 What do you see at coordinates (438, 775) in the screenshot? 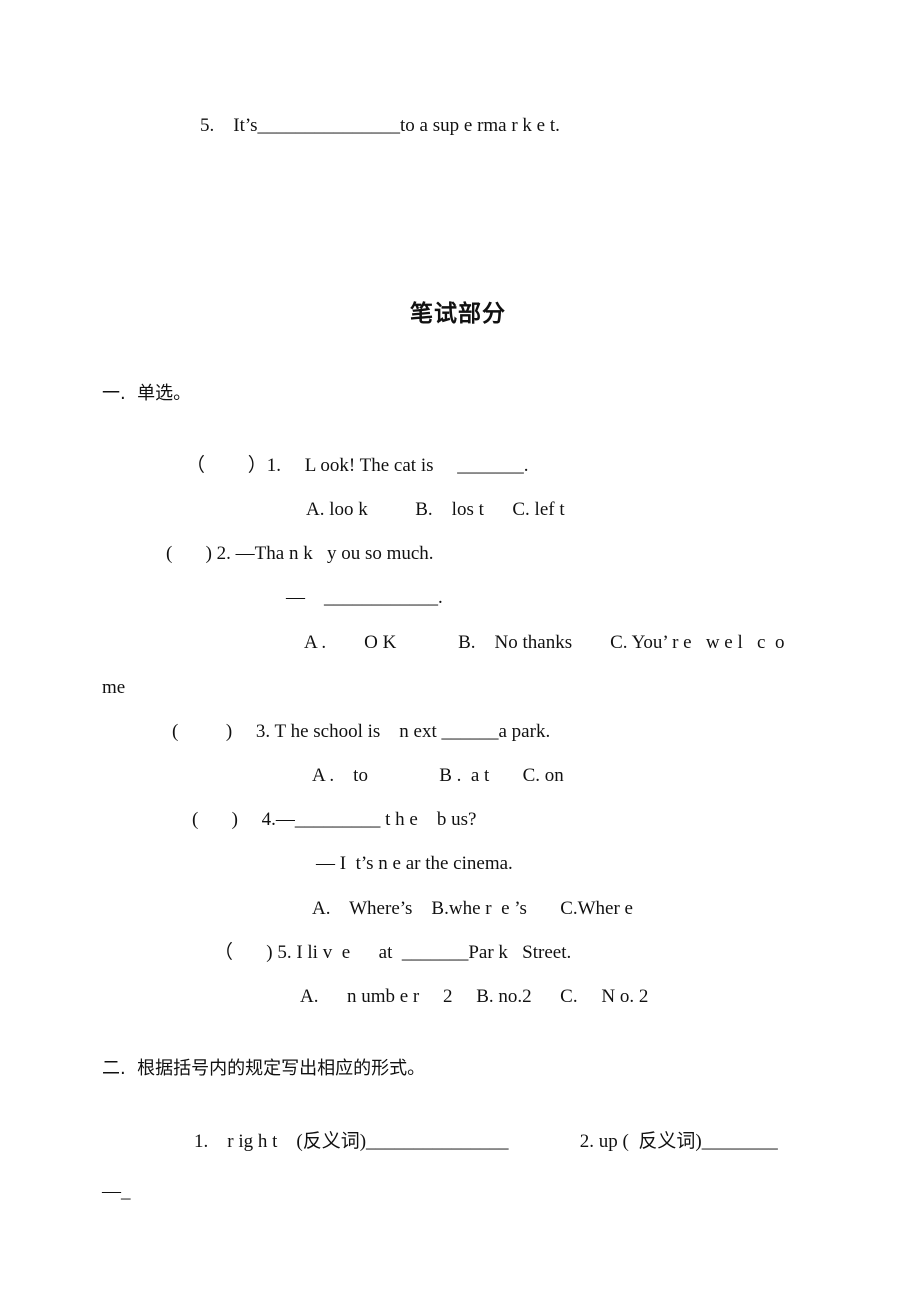
I see `question-3-options: A . to B . a t C. on` at bounding box center [438, 775].